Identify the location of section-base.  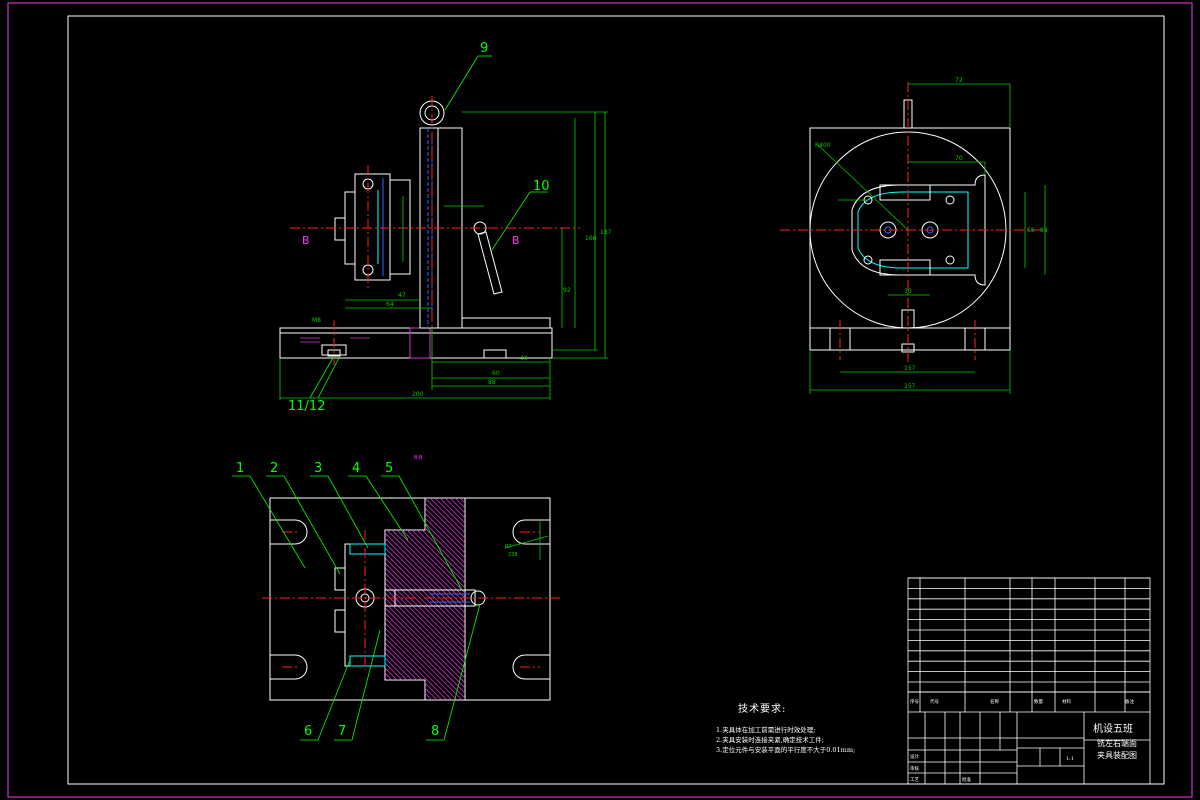
(410, 599).